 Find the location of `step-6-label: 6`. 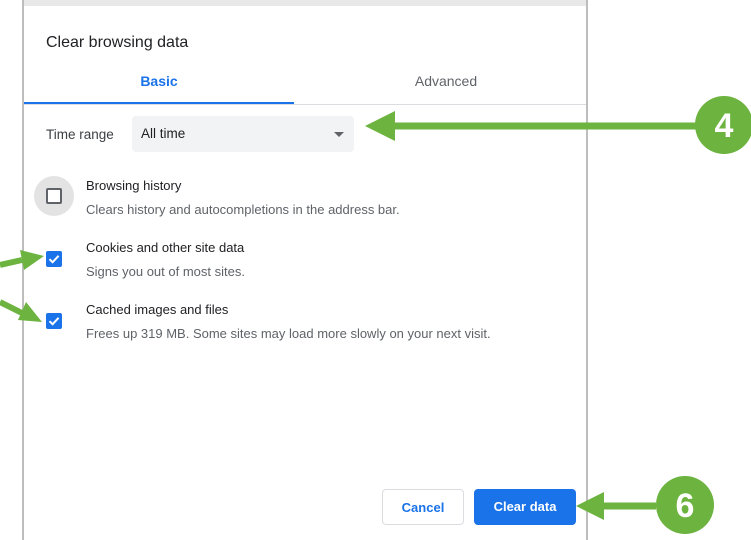

step-6-label: 6 is located at coordinates (685, 506).